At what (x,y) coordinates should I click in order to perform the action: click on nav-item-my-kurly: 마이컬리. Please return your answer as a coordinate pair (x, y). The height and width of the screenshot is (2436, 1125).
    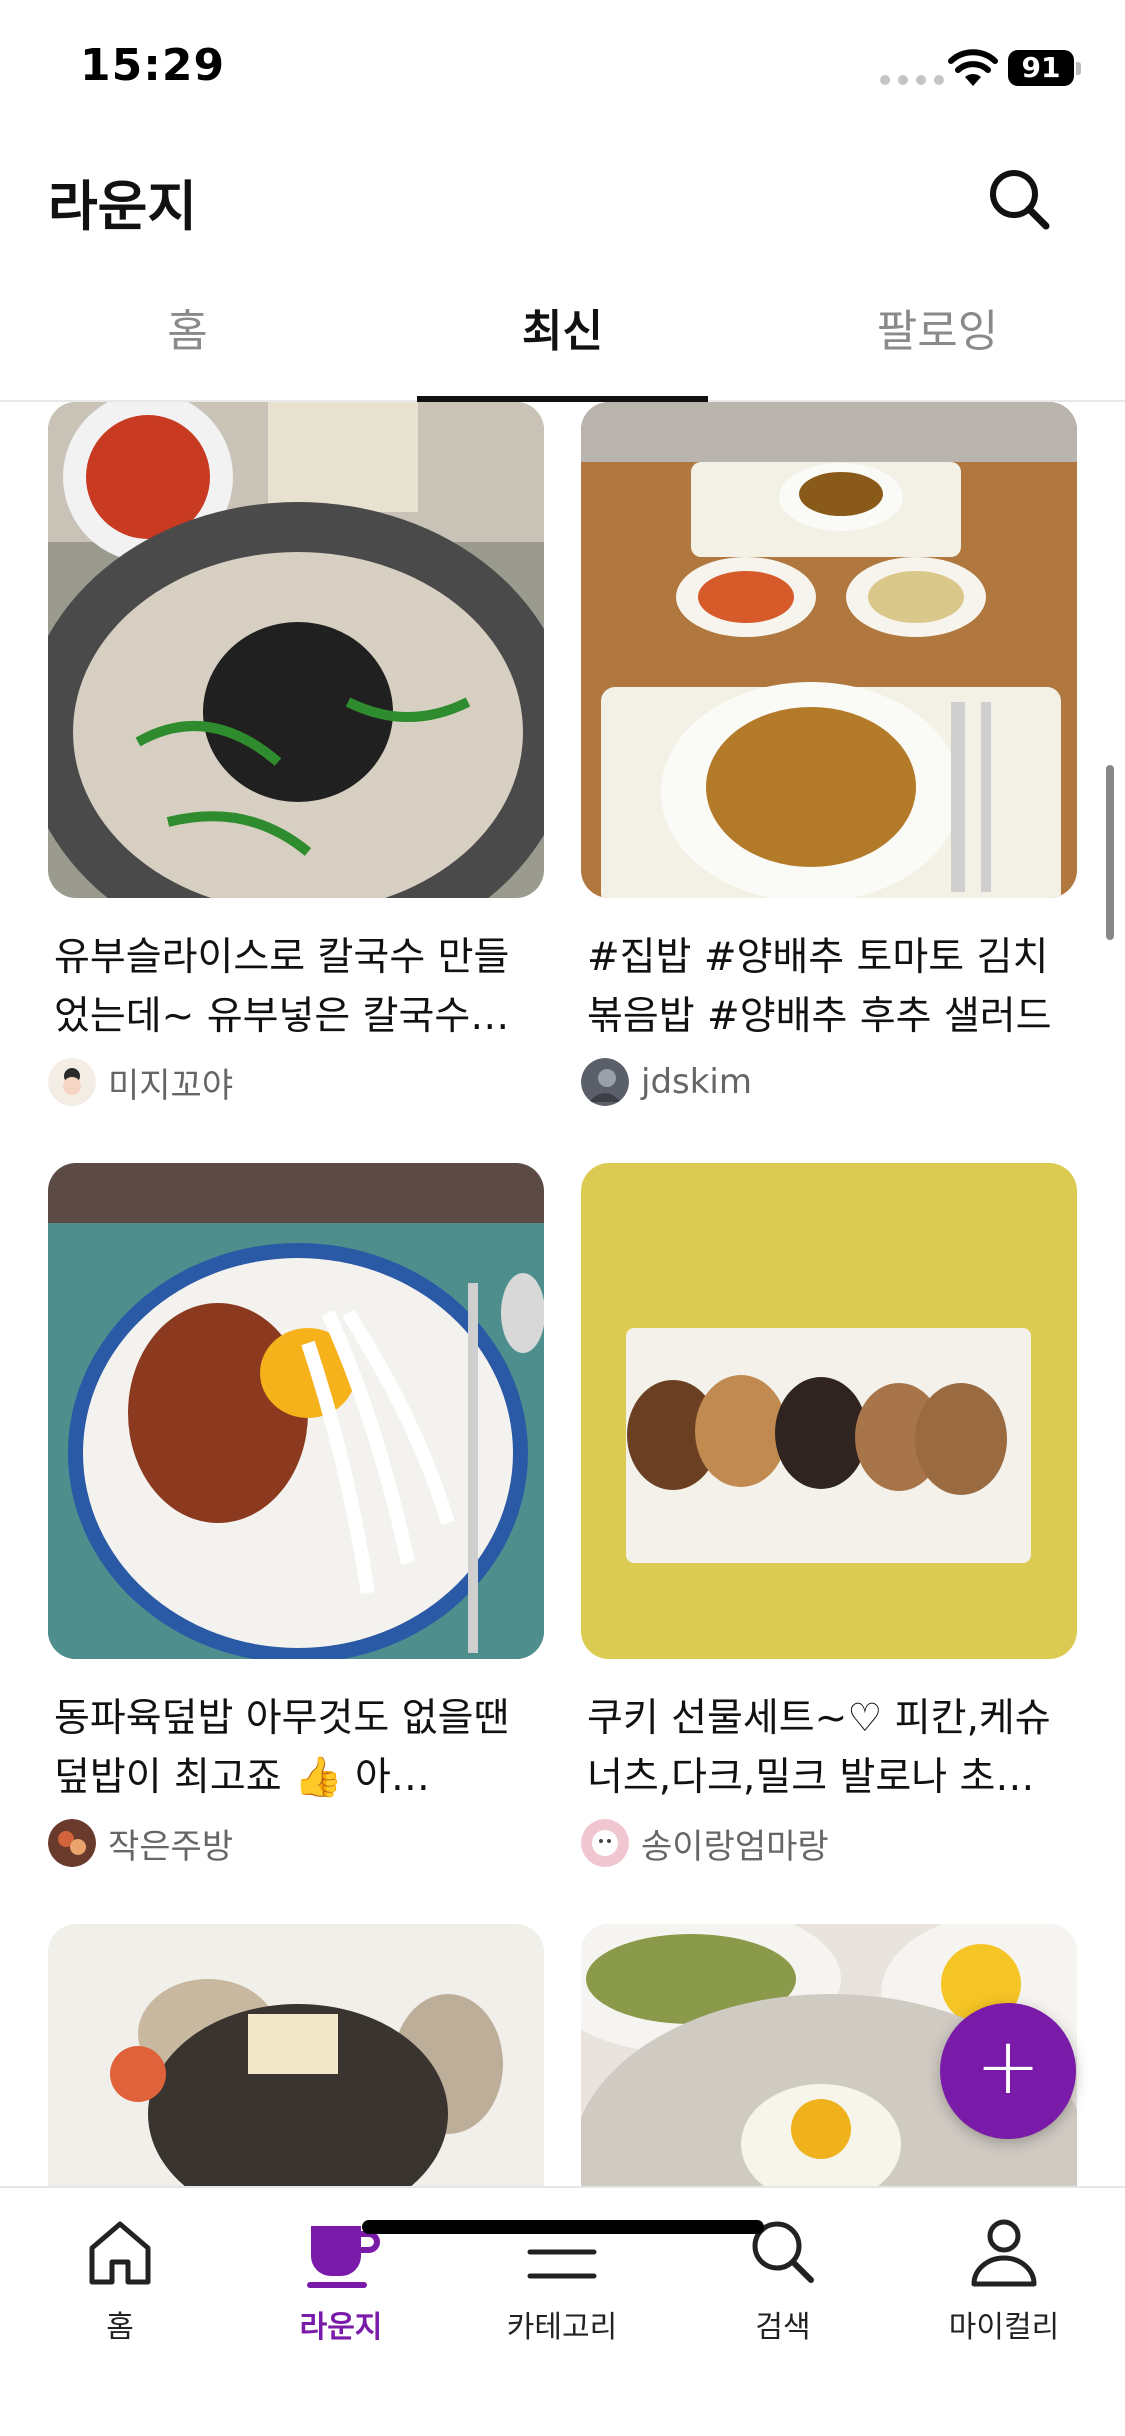
    Looking at the image, I should click on (1004, 2279).